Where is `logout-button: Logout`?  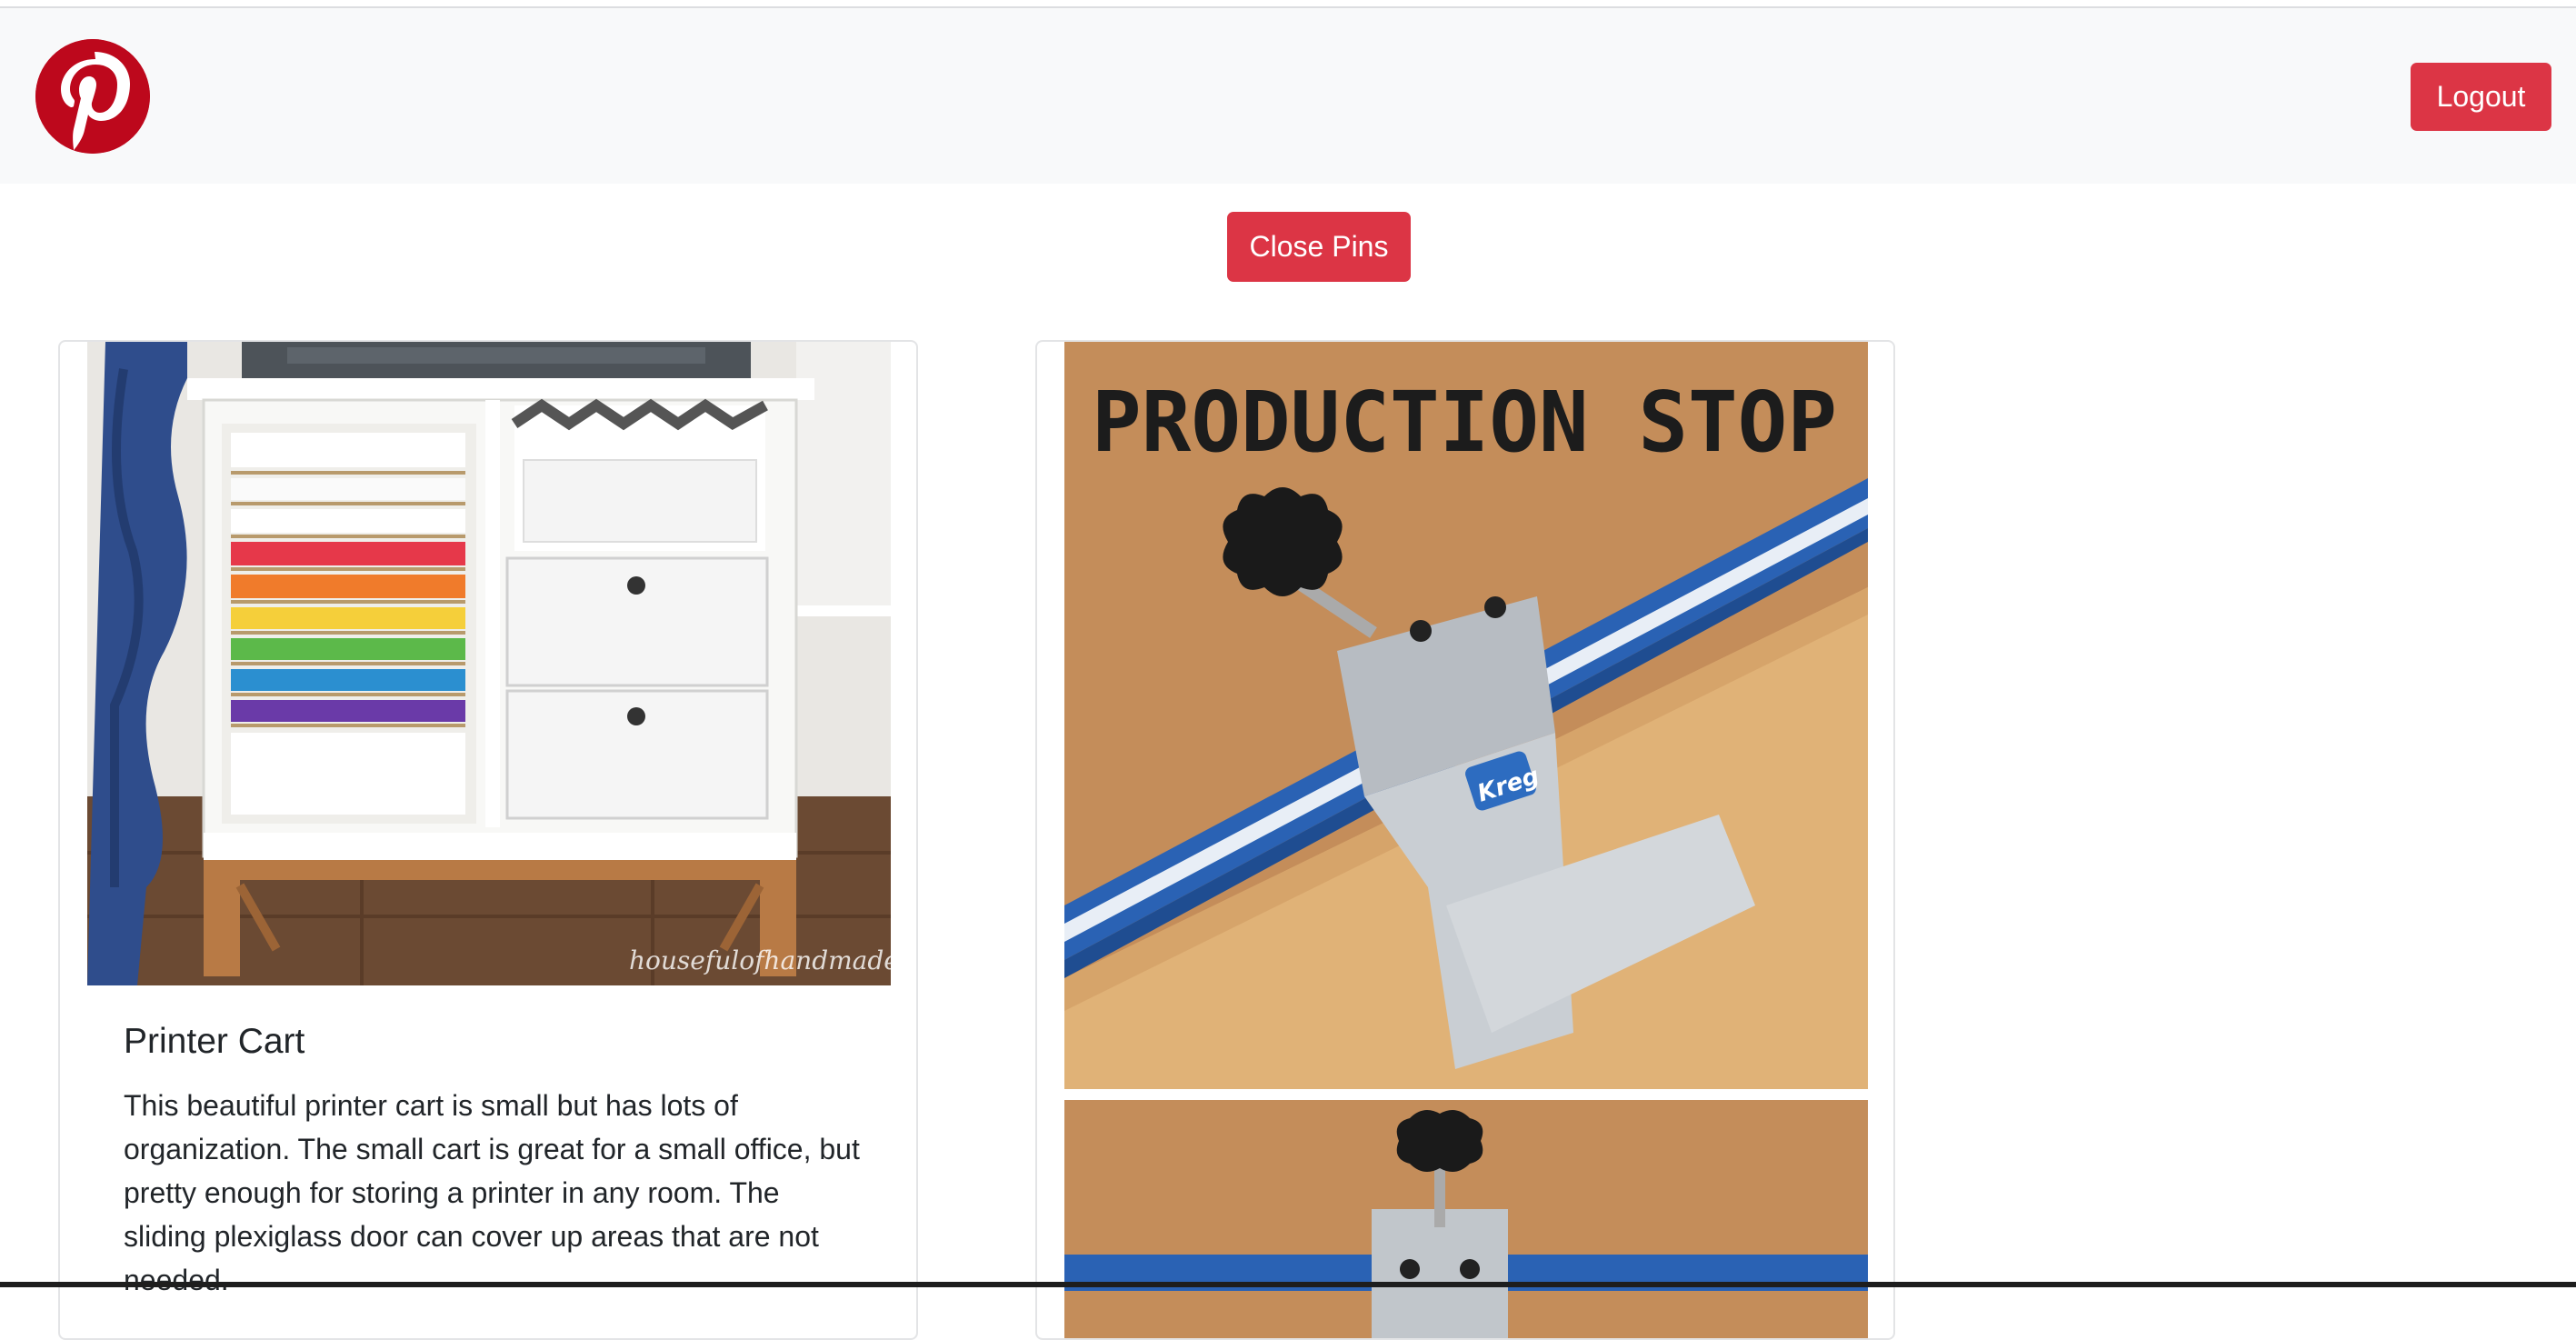 logout-button: Logout is located at coordinates (2481, 97).